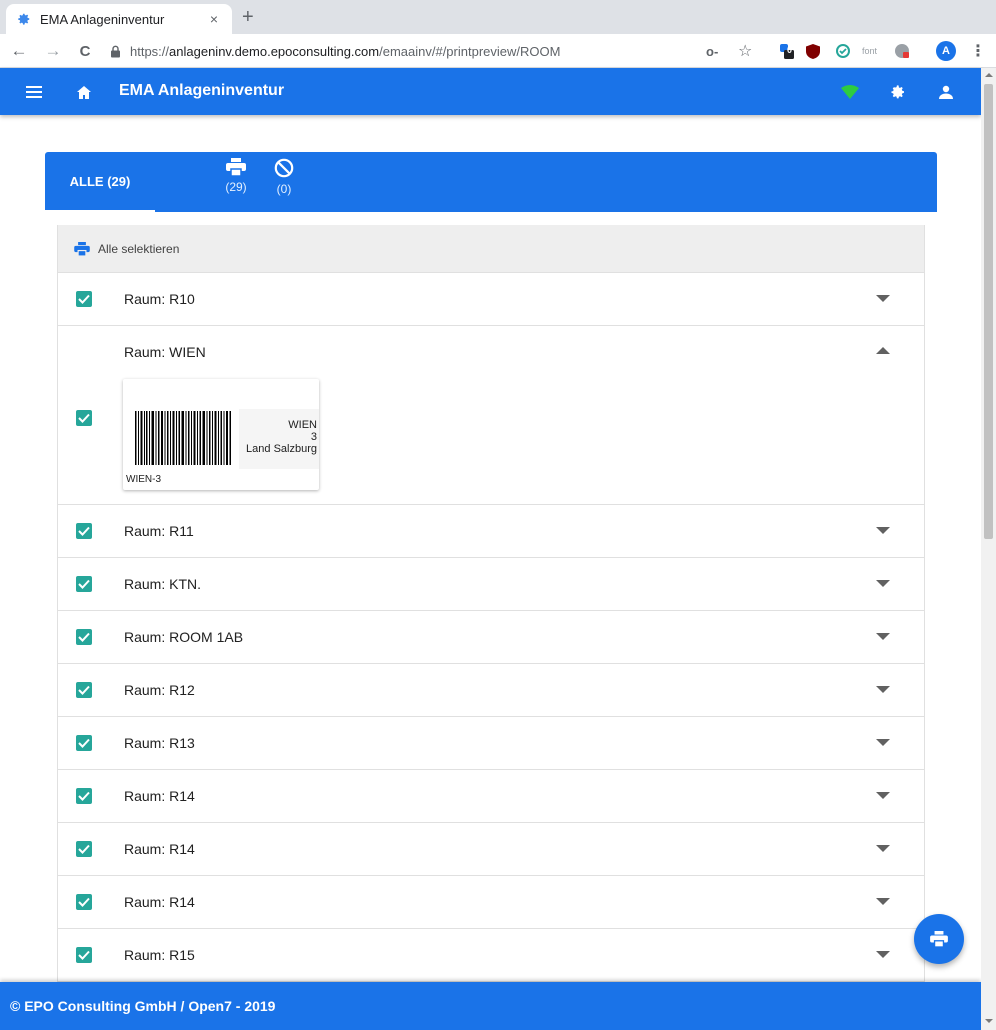  I want to click on back-button: ←, so click(19, 51).